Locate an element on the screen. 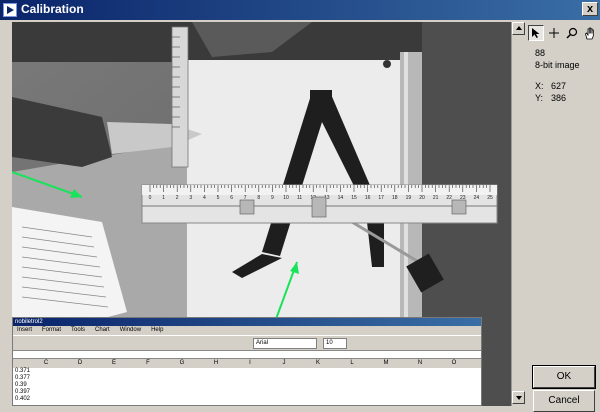 Image resolution: width=600 pixels, height=412 pixels. menu-format: Format is located at coordinates (52, 330).